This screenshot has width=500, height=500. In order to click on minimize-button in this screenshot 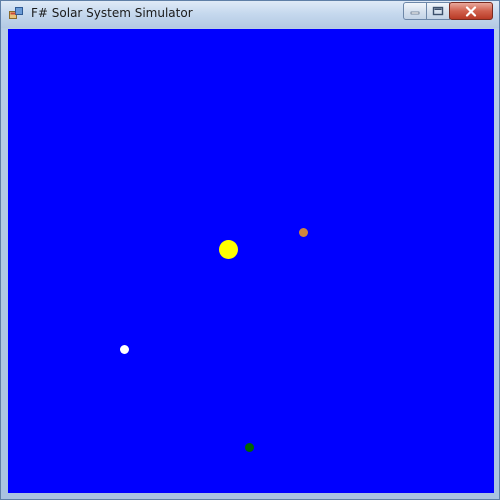, I will do `click(415, 11)`.